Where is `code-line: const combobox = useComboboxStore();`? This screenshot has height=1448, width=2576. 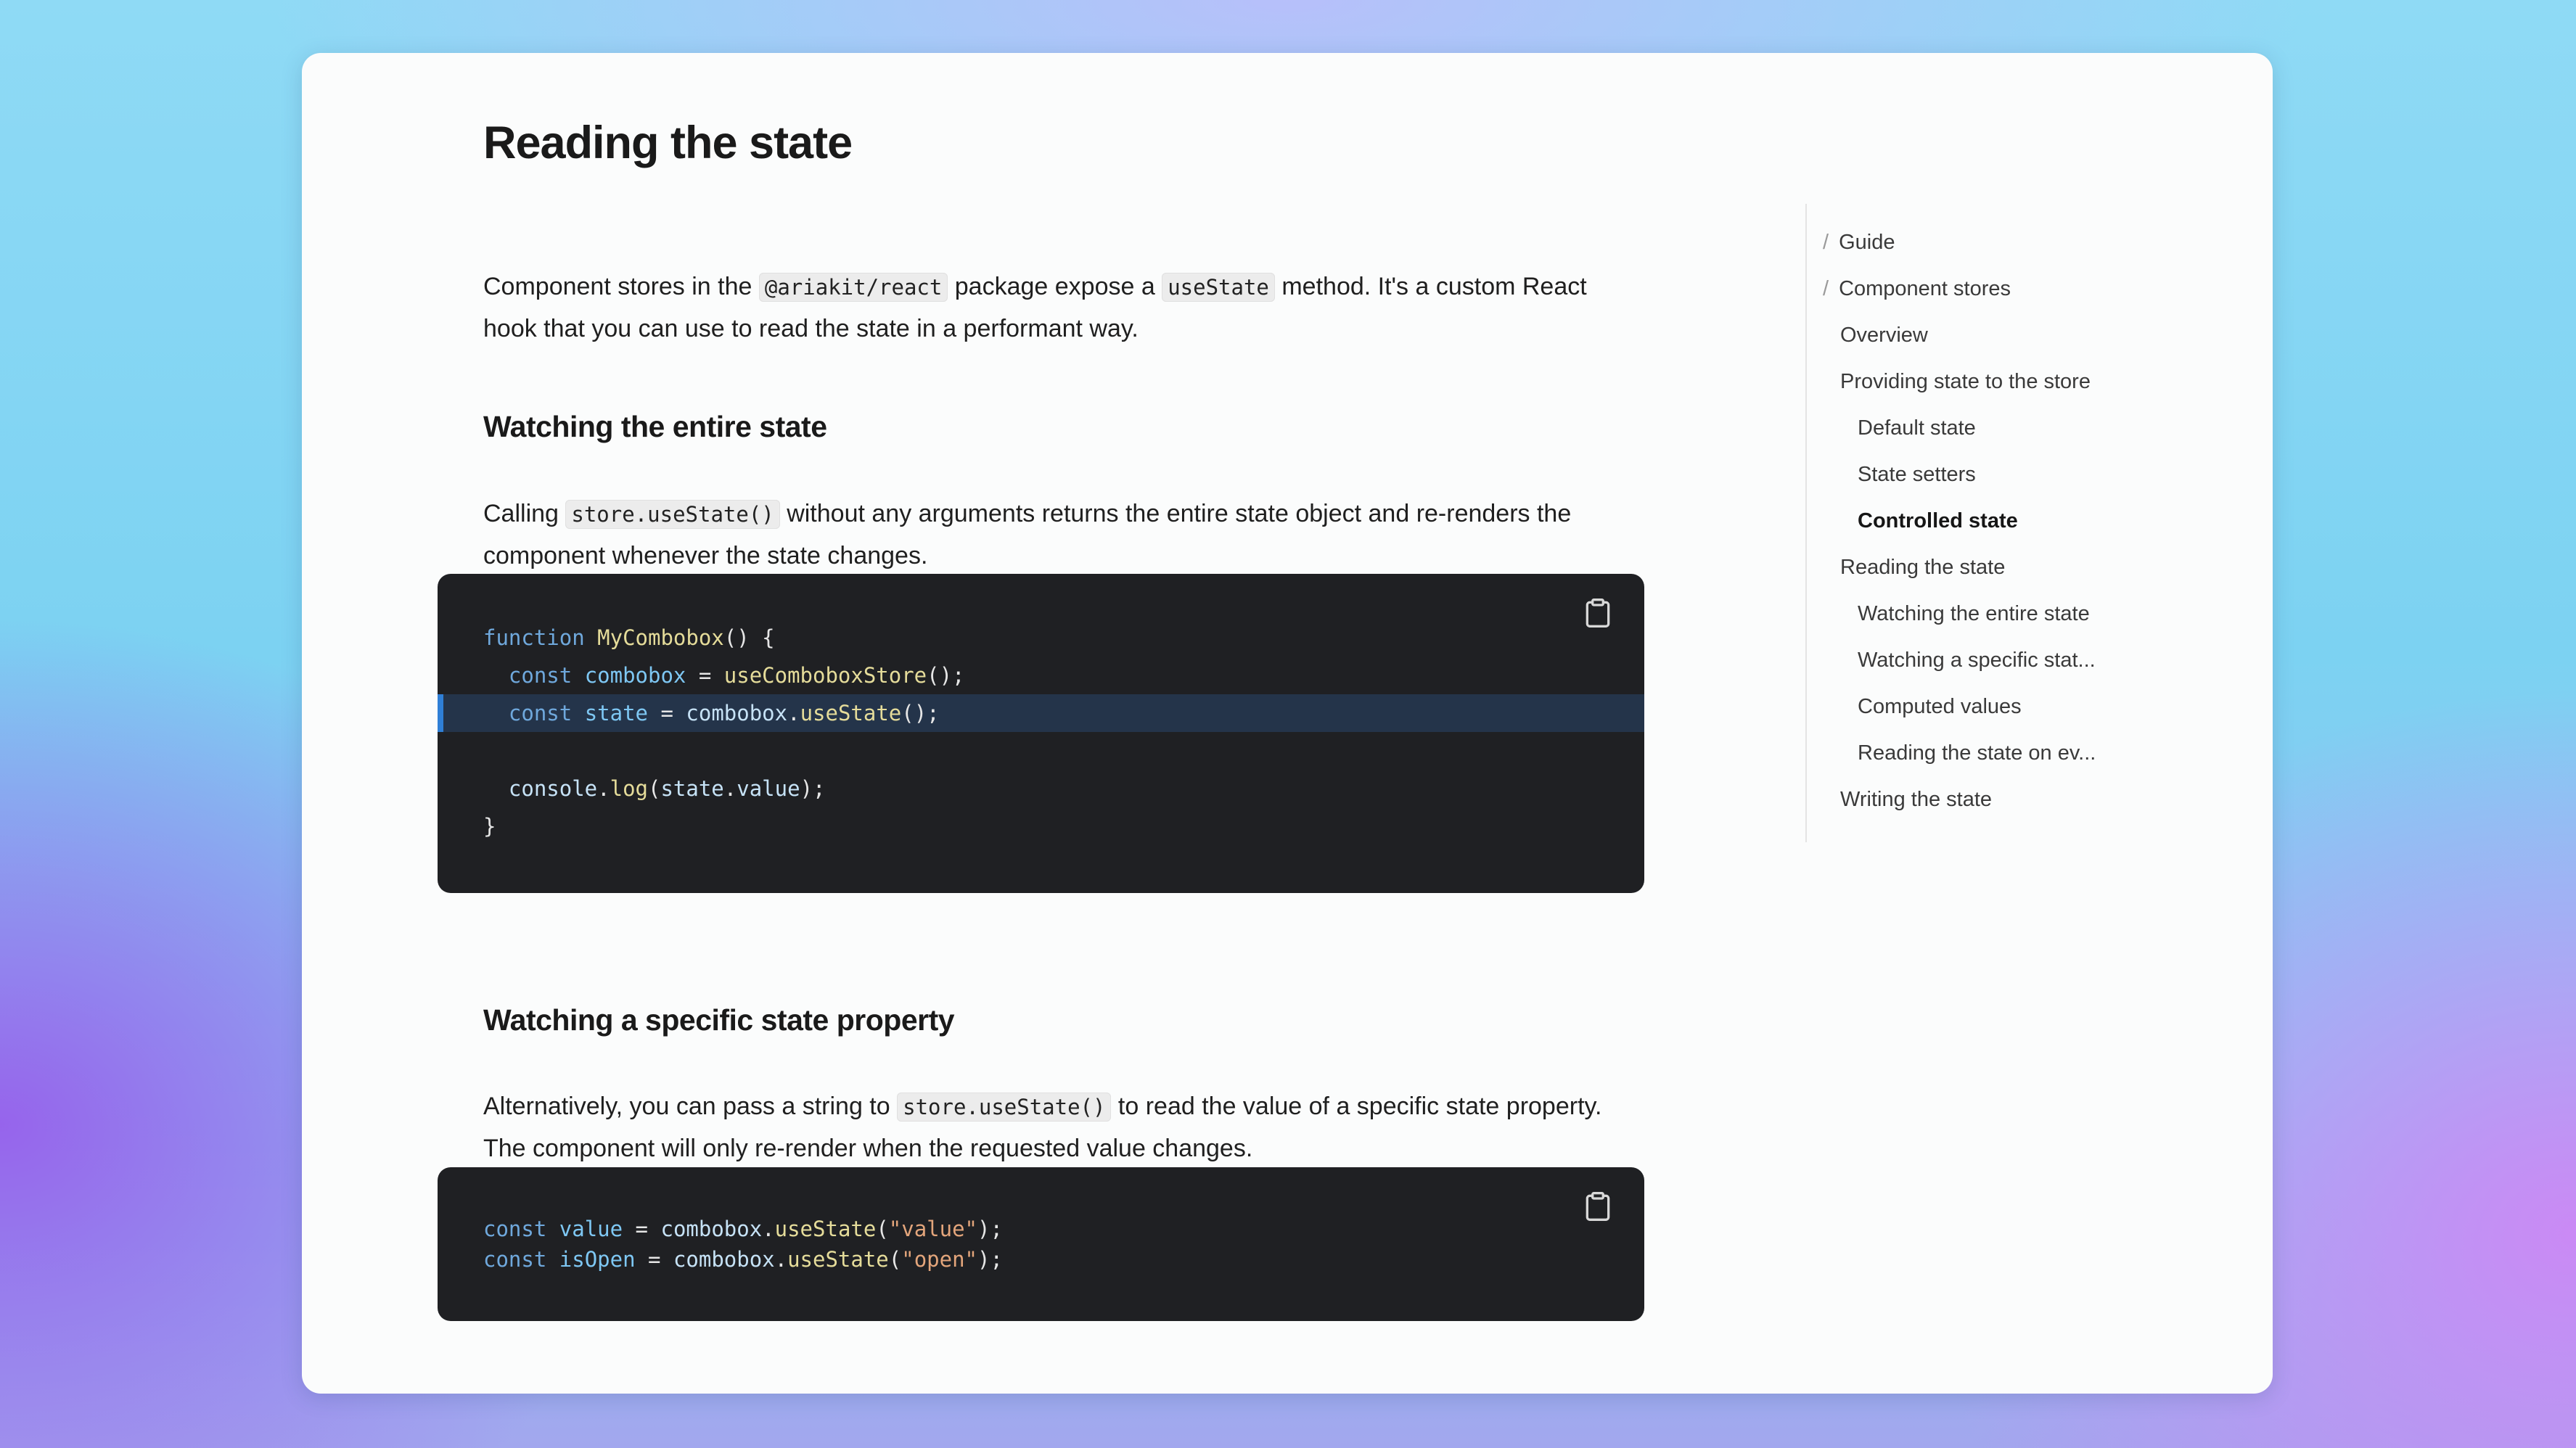 code-line: const combobox = useComboboxStore(); is located at coordinates (1041, 675).